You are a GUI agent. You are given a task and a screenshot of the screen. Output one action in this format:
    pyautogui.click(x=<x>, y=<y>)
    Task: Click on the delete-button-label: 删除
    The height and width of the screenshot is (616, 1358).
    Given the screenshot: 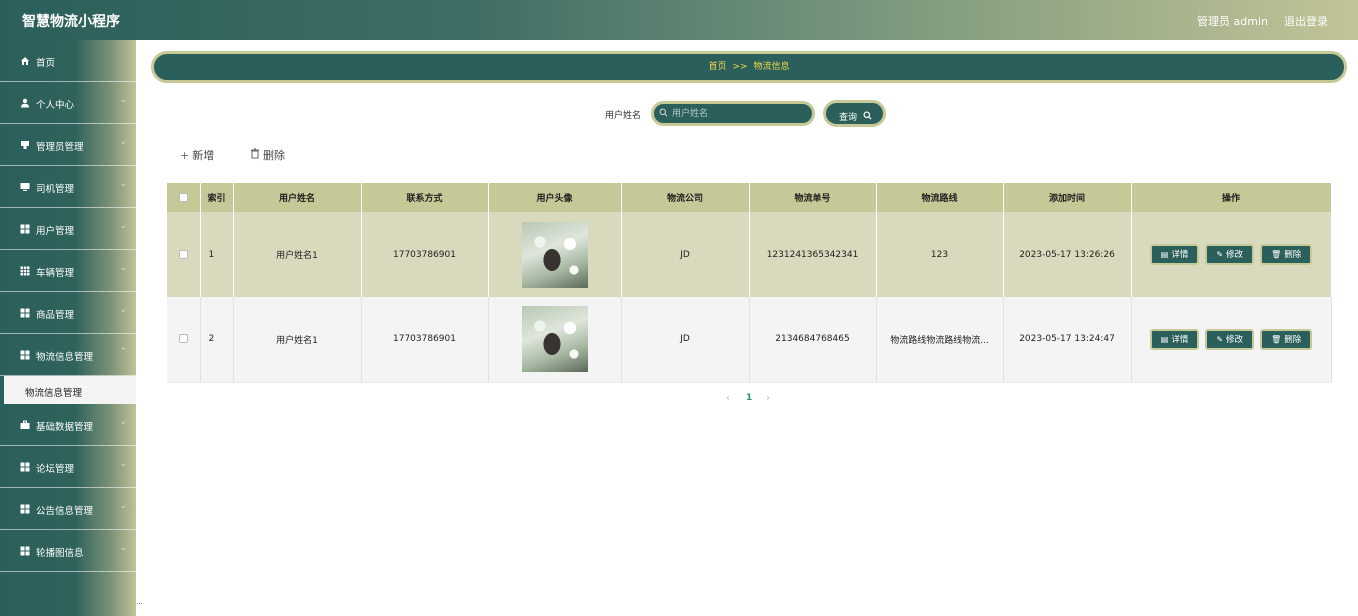 What is the action you would take?
    pyautogui.click(x=274, y=155)
    